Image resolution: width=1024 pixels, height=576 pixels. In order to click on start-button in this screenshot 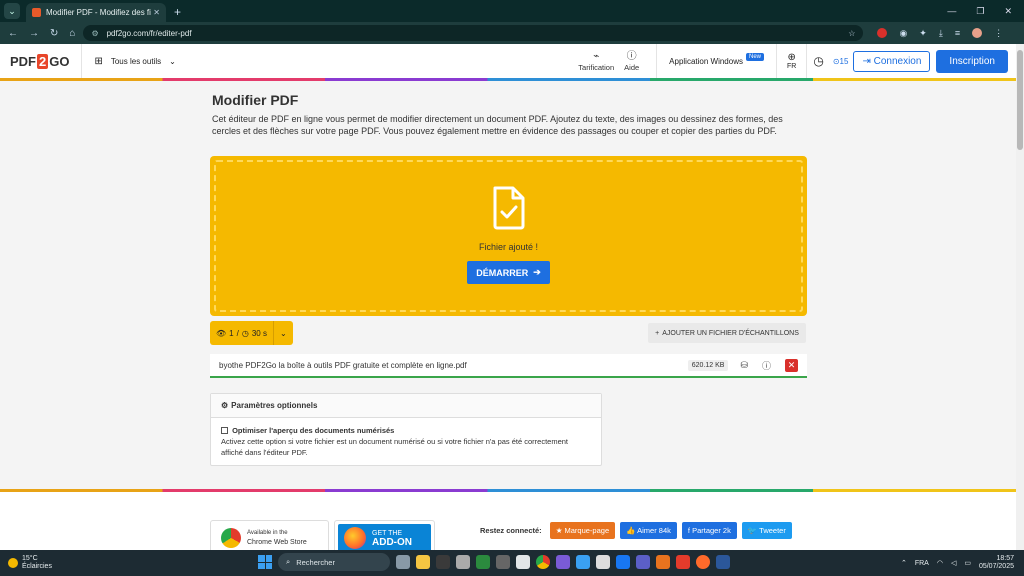, I will do `click(265, 562)`.